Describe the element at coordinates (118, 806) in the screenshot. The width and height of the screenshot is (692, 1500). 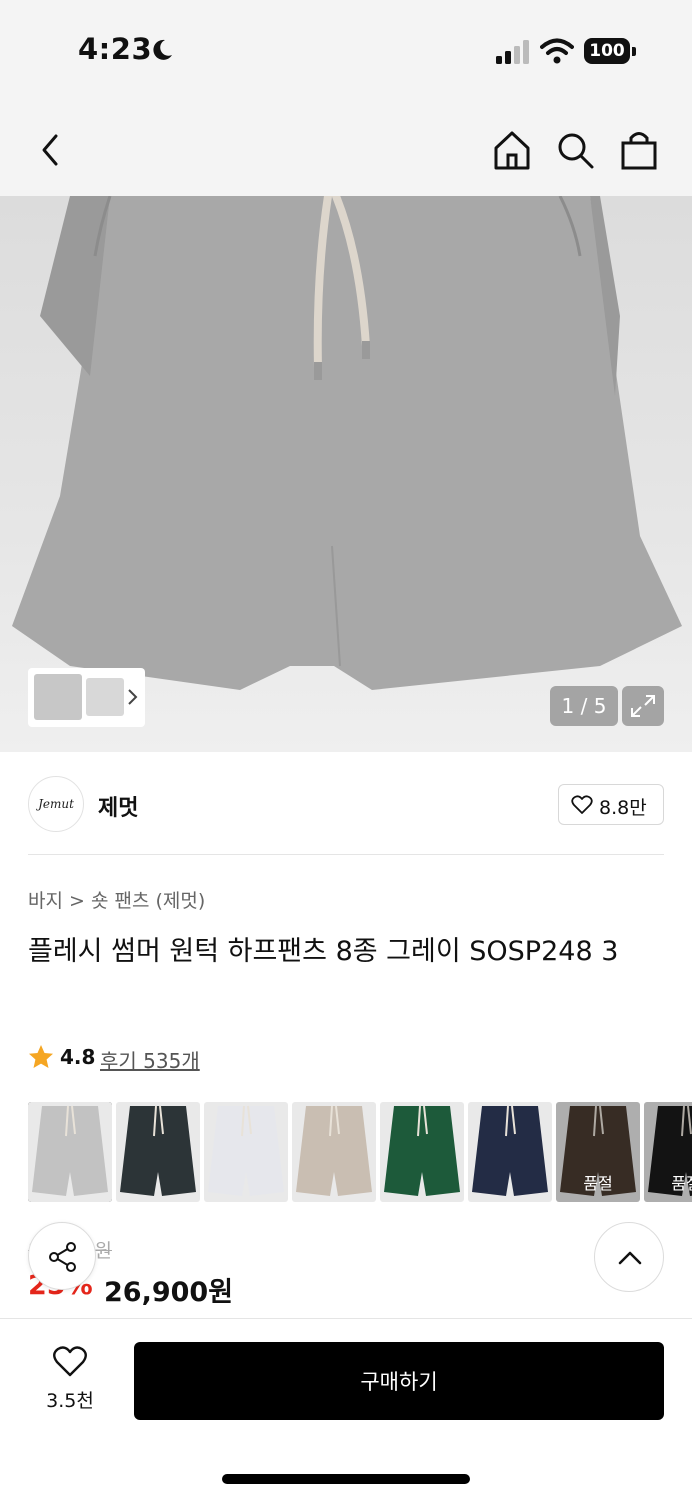
I see `brand-name: 제멋` at that location.